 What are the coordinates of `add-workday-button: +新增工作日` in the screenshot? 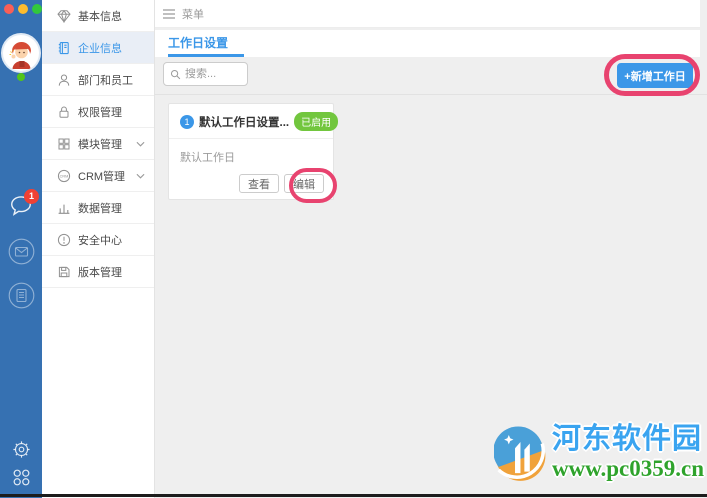 It's located at (655, 75).